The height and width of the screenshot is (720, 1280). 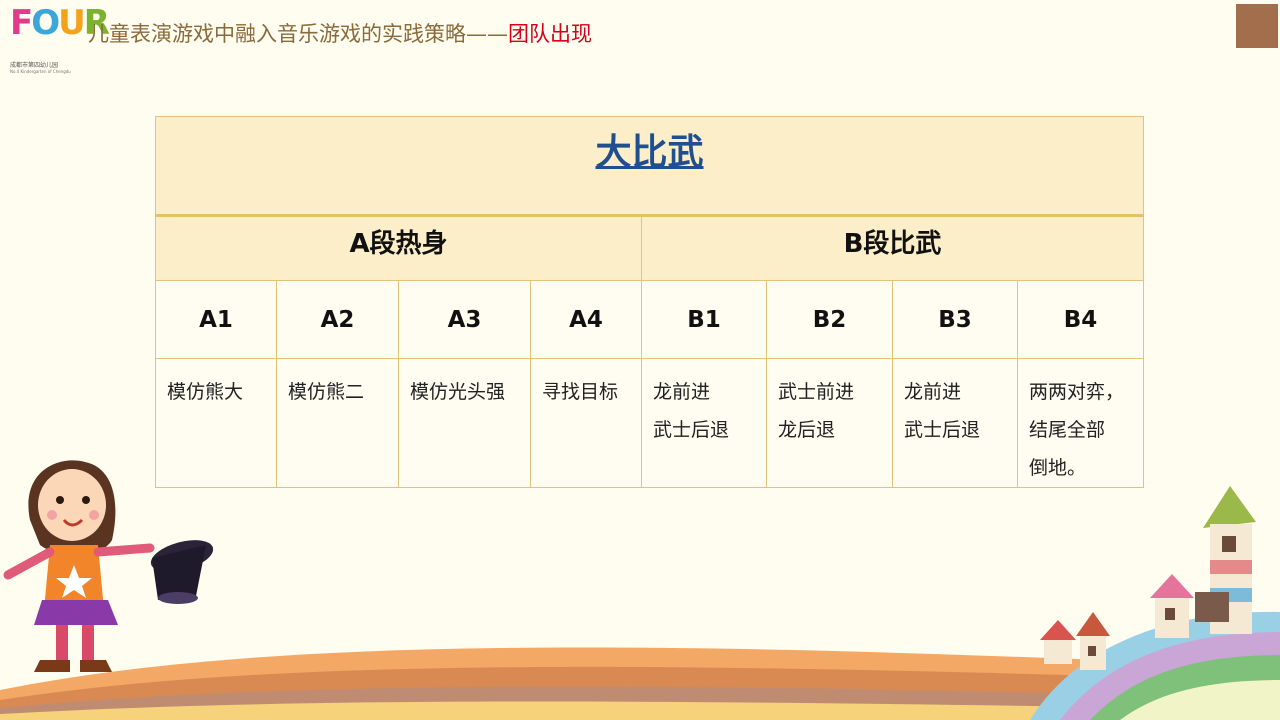 I want to click on girl-illustration, so click(x=79, y=566).